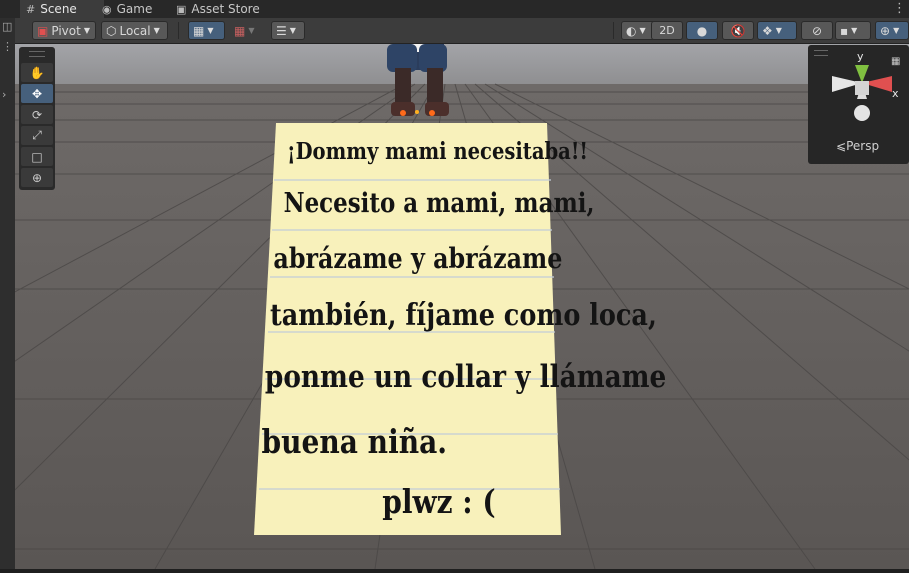 This screenshot has width=909, height=573. I want to click on increment-snap-icon: ▦, so click(240, 30).